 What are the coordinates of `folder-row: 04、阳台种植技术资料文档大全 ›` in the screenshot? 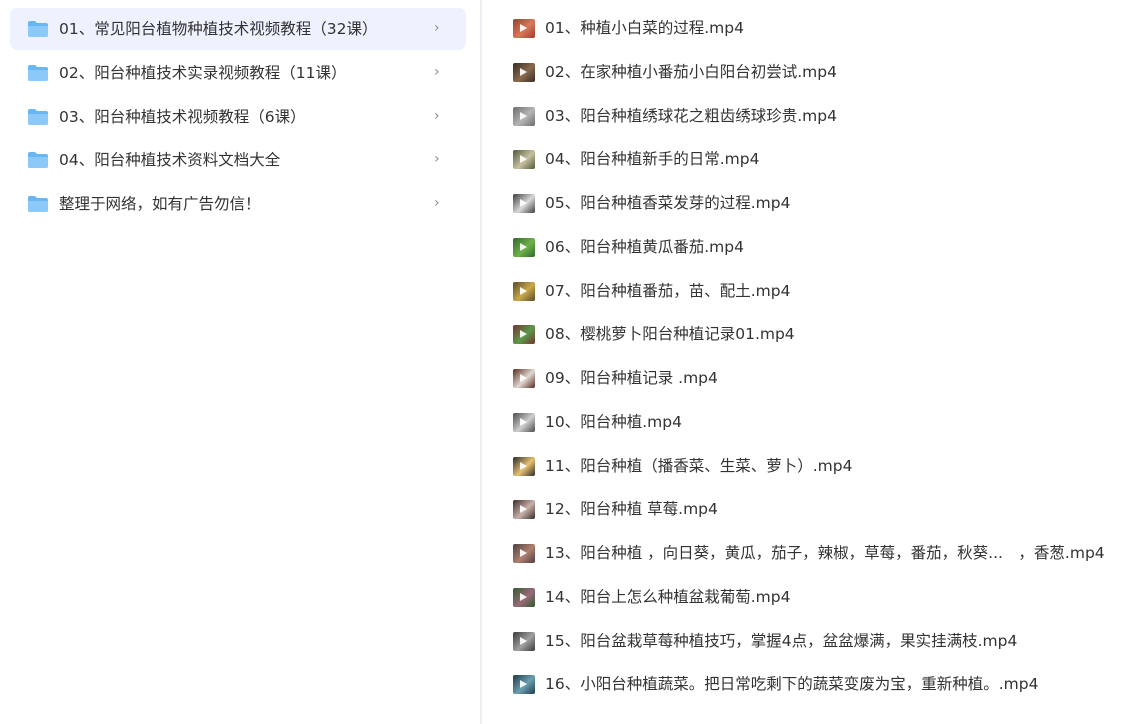 It's located at (238, 160).